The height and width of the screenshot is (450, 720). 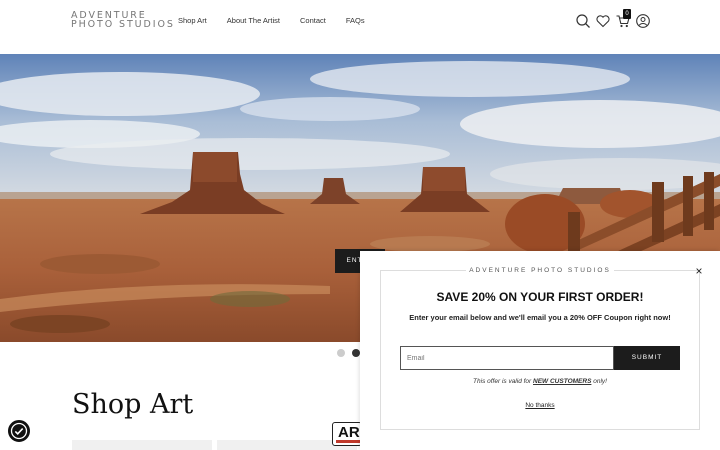 What do you see at coordinates (603, 21) in the screenshot?
I see `heart-icon` at bounding box center [603, 21].